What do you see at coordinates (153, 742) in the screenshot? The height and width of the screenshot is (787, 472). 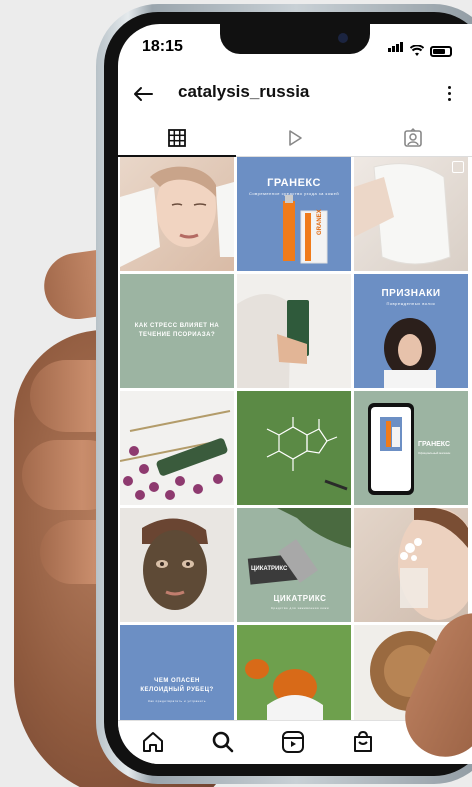 I see `home-icon` at bounding box center [153, 742].